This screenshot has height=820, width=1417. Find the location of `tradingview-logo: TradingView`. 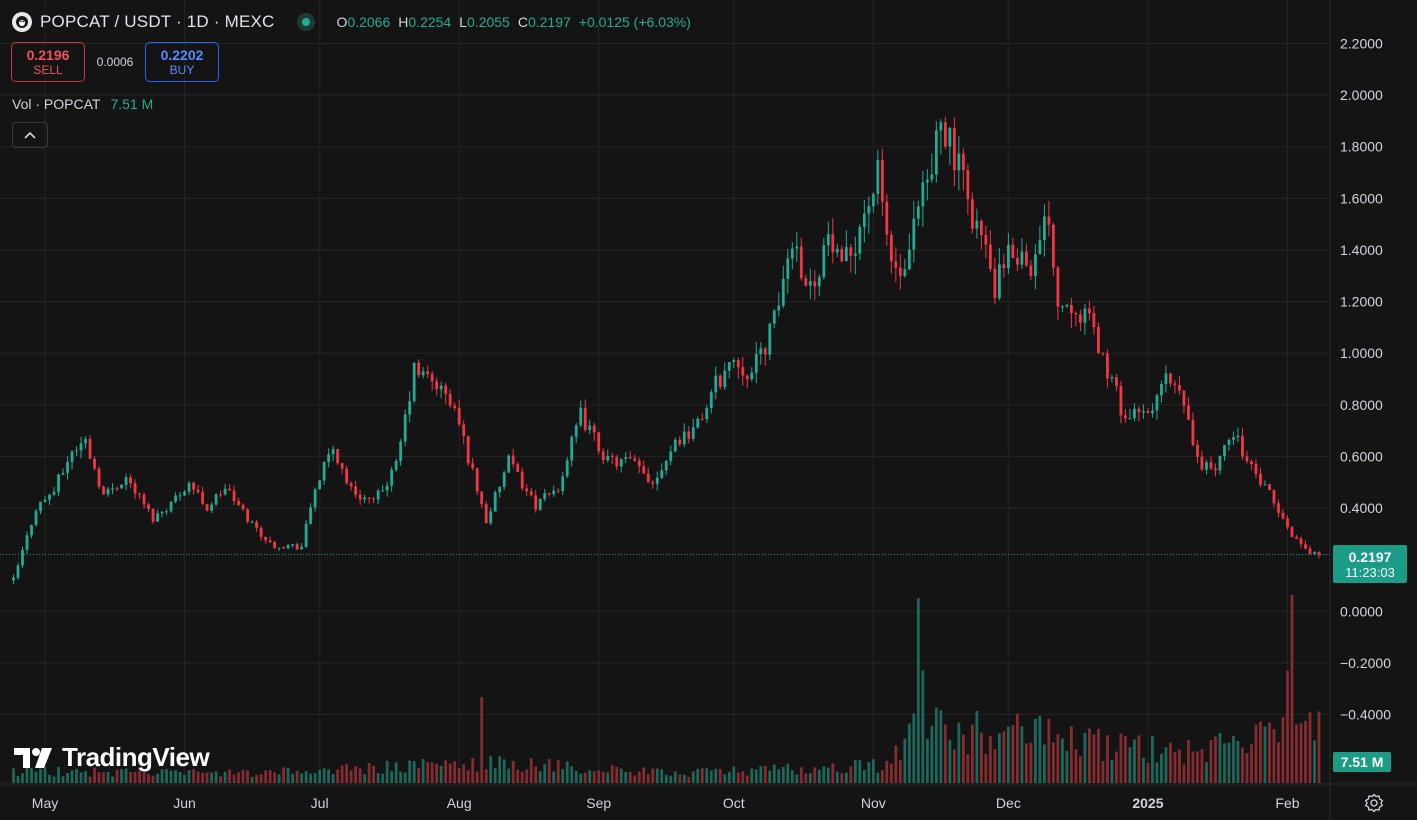

tradingview-logo: TradingView is located at coordinates (112, 757).